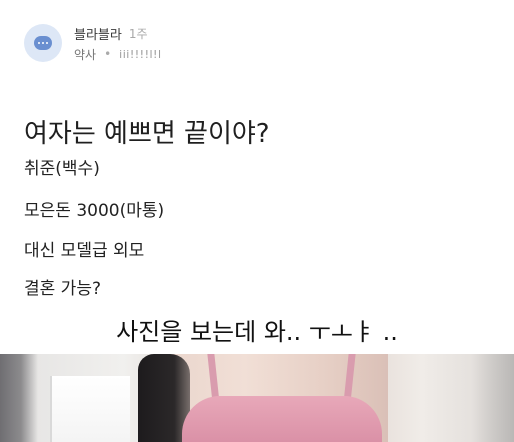 The image size is (514, 442). What do you see at coordinates (118, 54) in the screenshot?
I see `author-detail-line: 약사 • iii!!!!l!l` at bounding box center [118, 54].